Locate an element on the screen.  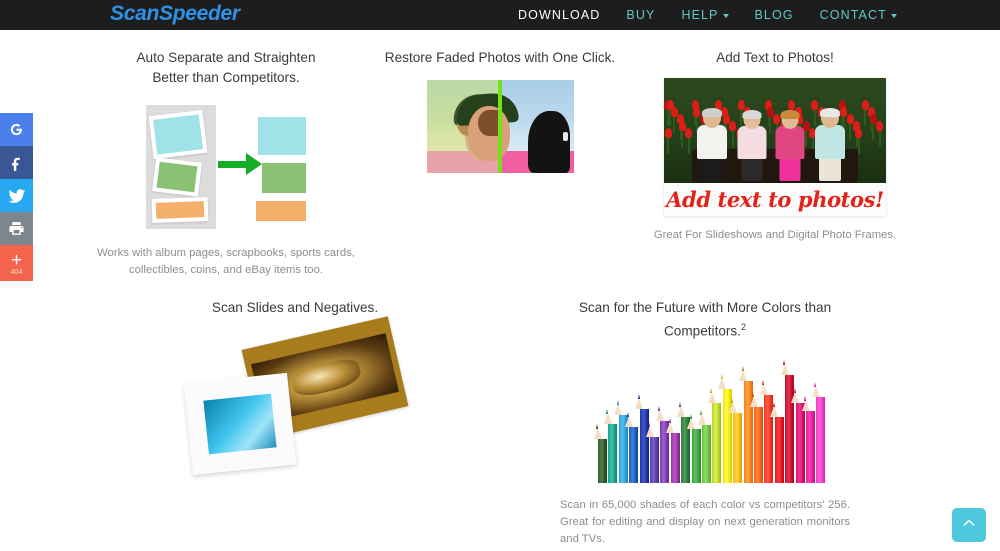
scroll-to-top-button is located at coordinates (969, 525).